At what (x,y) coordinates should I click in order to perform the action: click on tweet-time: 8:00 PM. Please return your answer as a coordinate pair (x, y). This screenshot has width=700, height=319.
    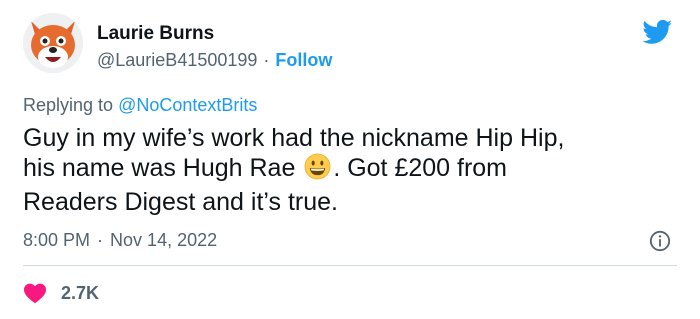
    Looking at the image, I should click on (56, 240).